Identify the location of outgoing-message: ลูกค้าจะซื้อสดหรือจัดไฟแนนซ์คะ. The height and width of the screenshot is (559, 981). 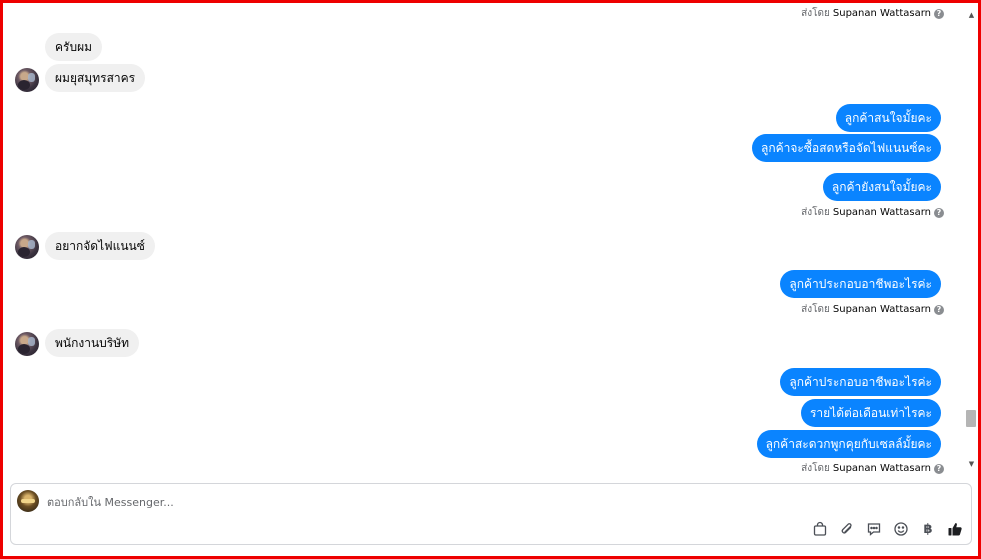
(846, 148).